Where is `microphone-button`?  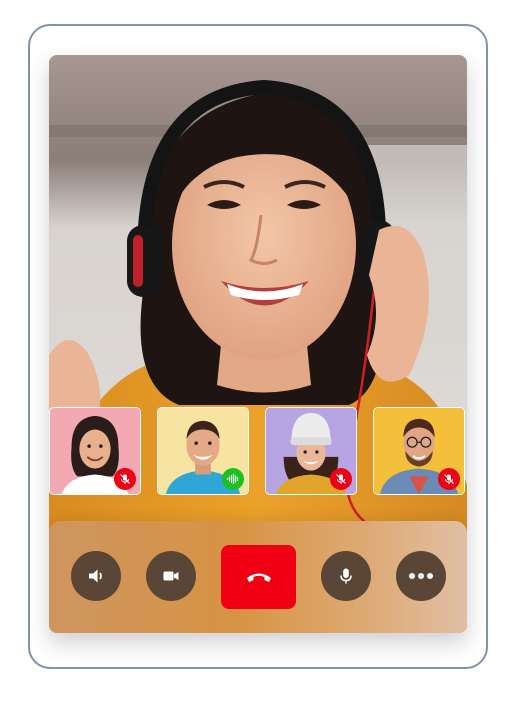
microphone-button is located at coordinates (346, 576).